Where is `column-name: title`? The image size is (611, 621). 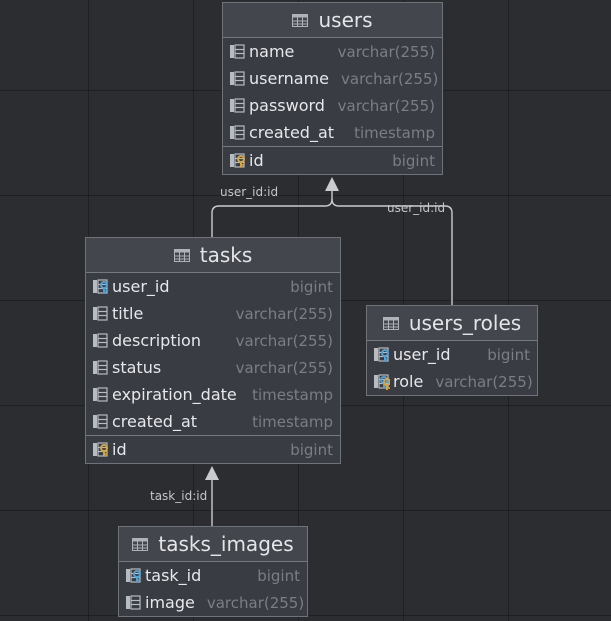
column-name: title is located at coordinates (128, 313).